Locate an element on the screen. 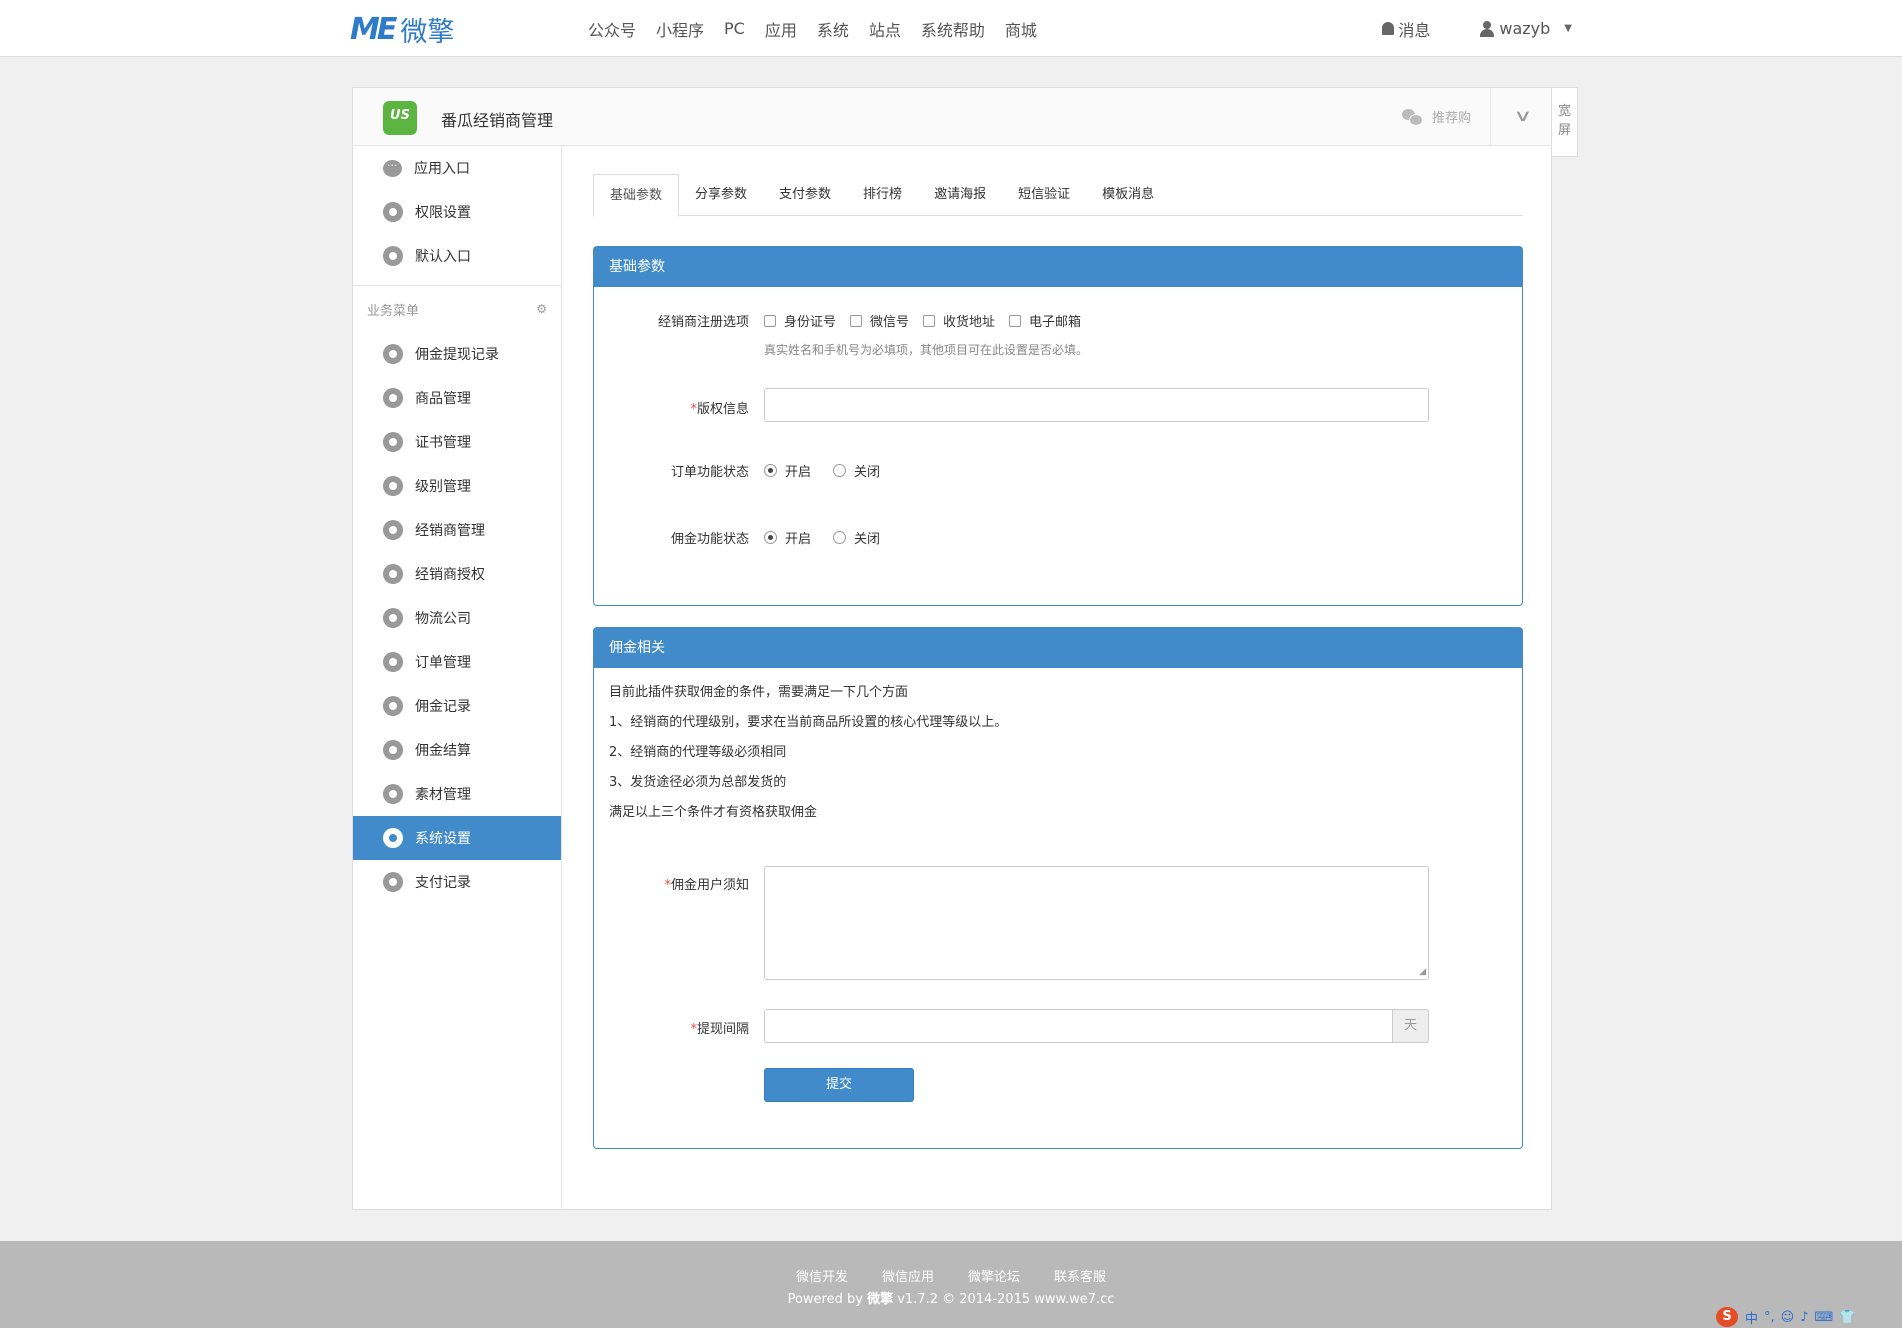  chat-icon is located at coordinates (392, 166).